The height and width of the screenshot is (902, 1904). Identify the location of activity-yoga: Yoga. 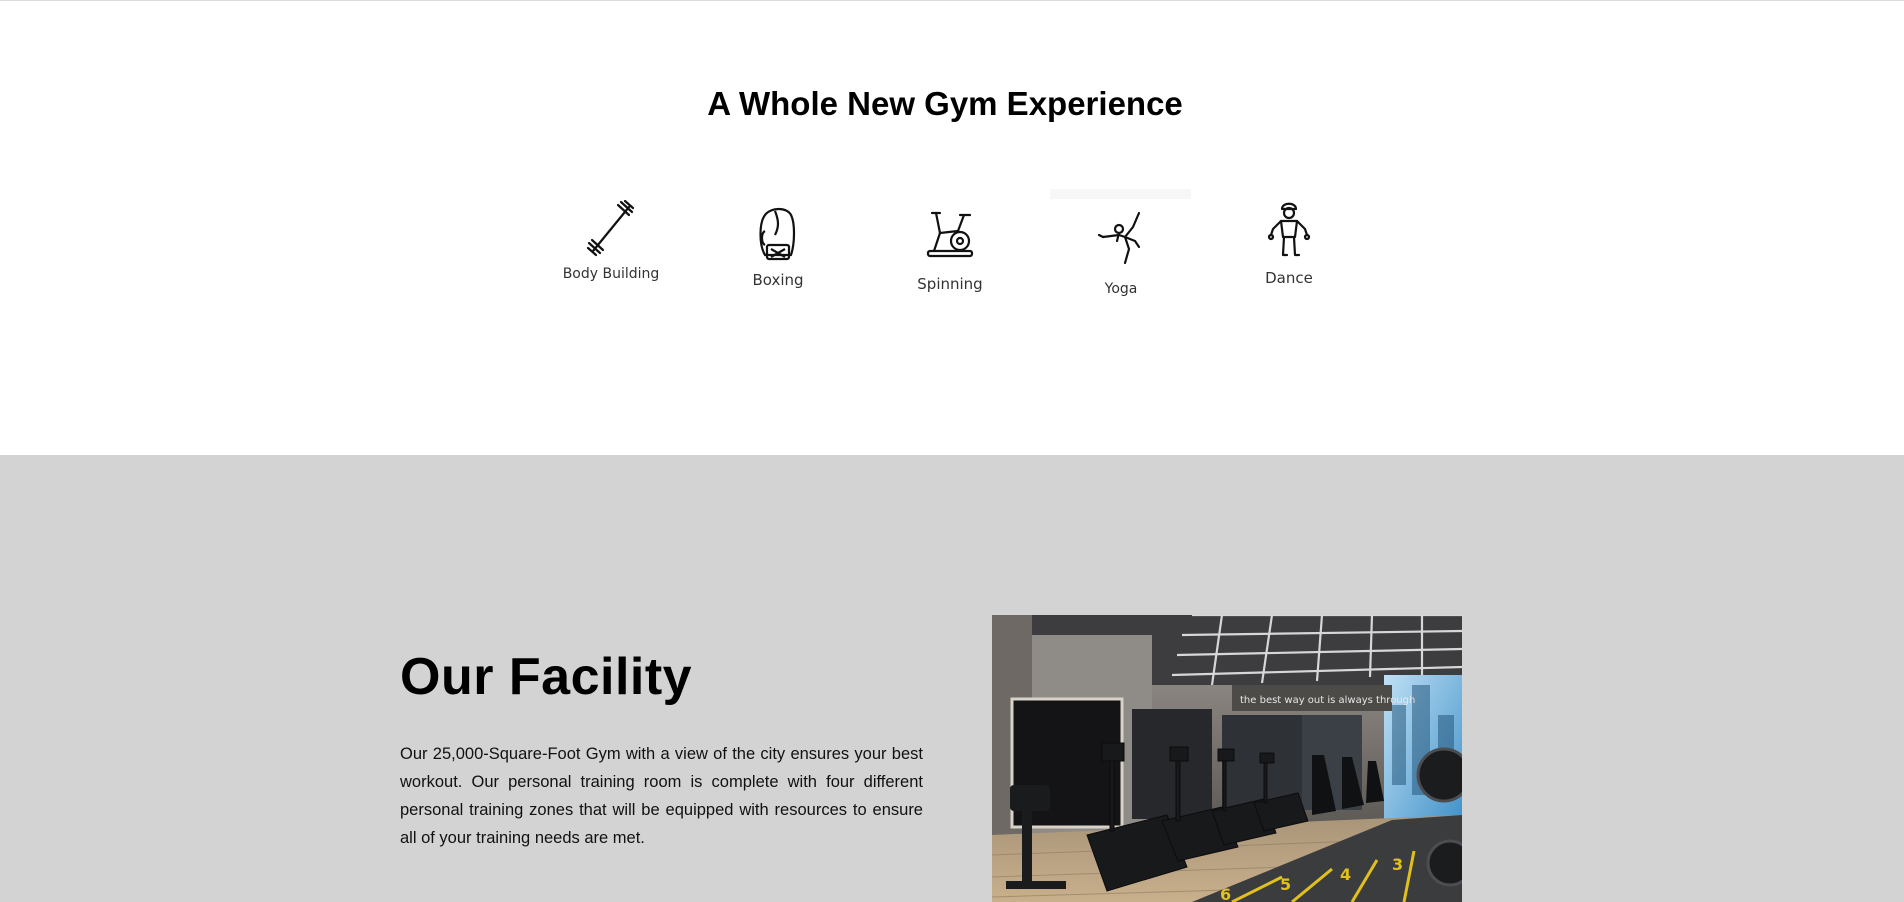
(1120, 243).